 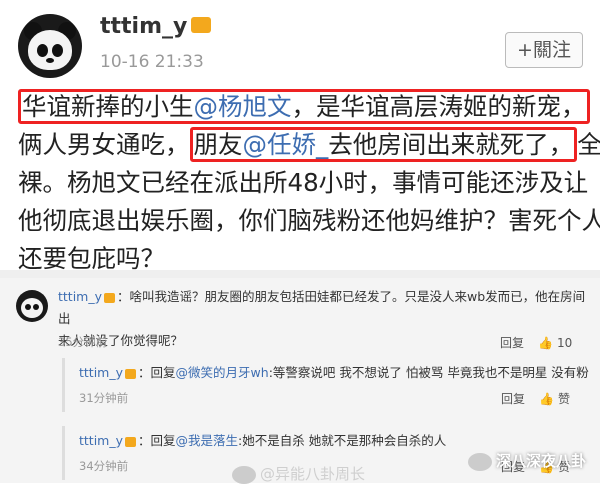 What do you see at coordinates (50, 60) in the screenshot?
I see `panda-nose` at bounding box center [50, 60].